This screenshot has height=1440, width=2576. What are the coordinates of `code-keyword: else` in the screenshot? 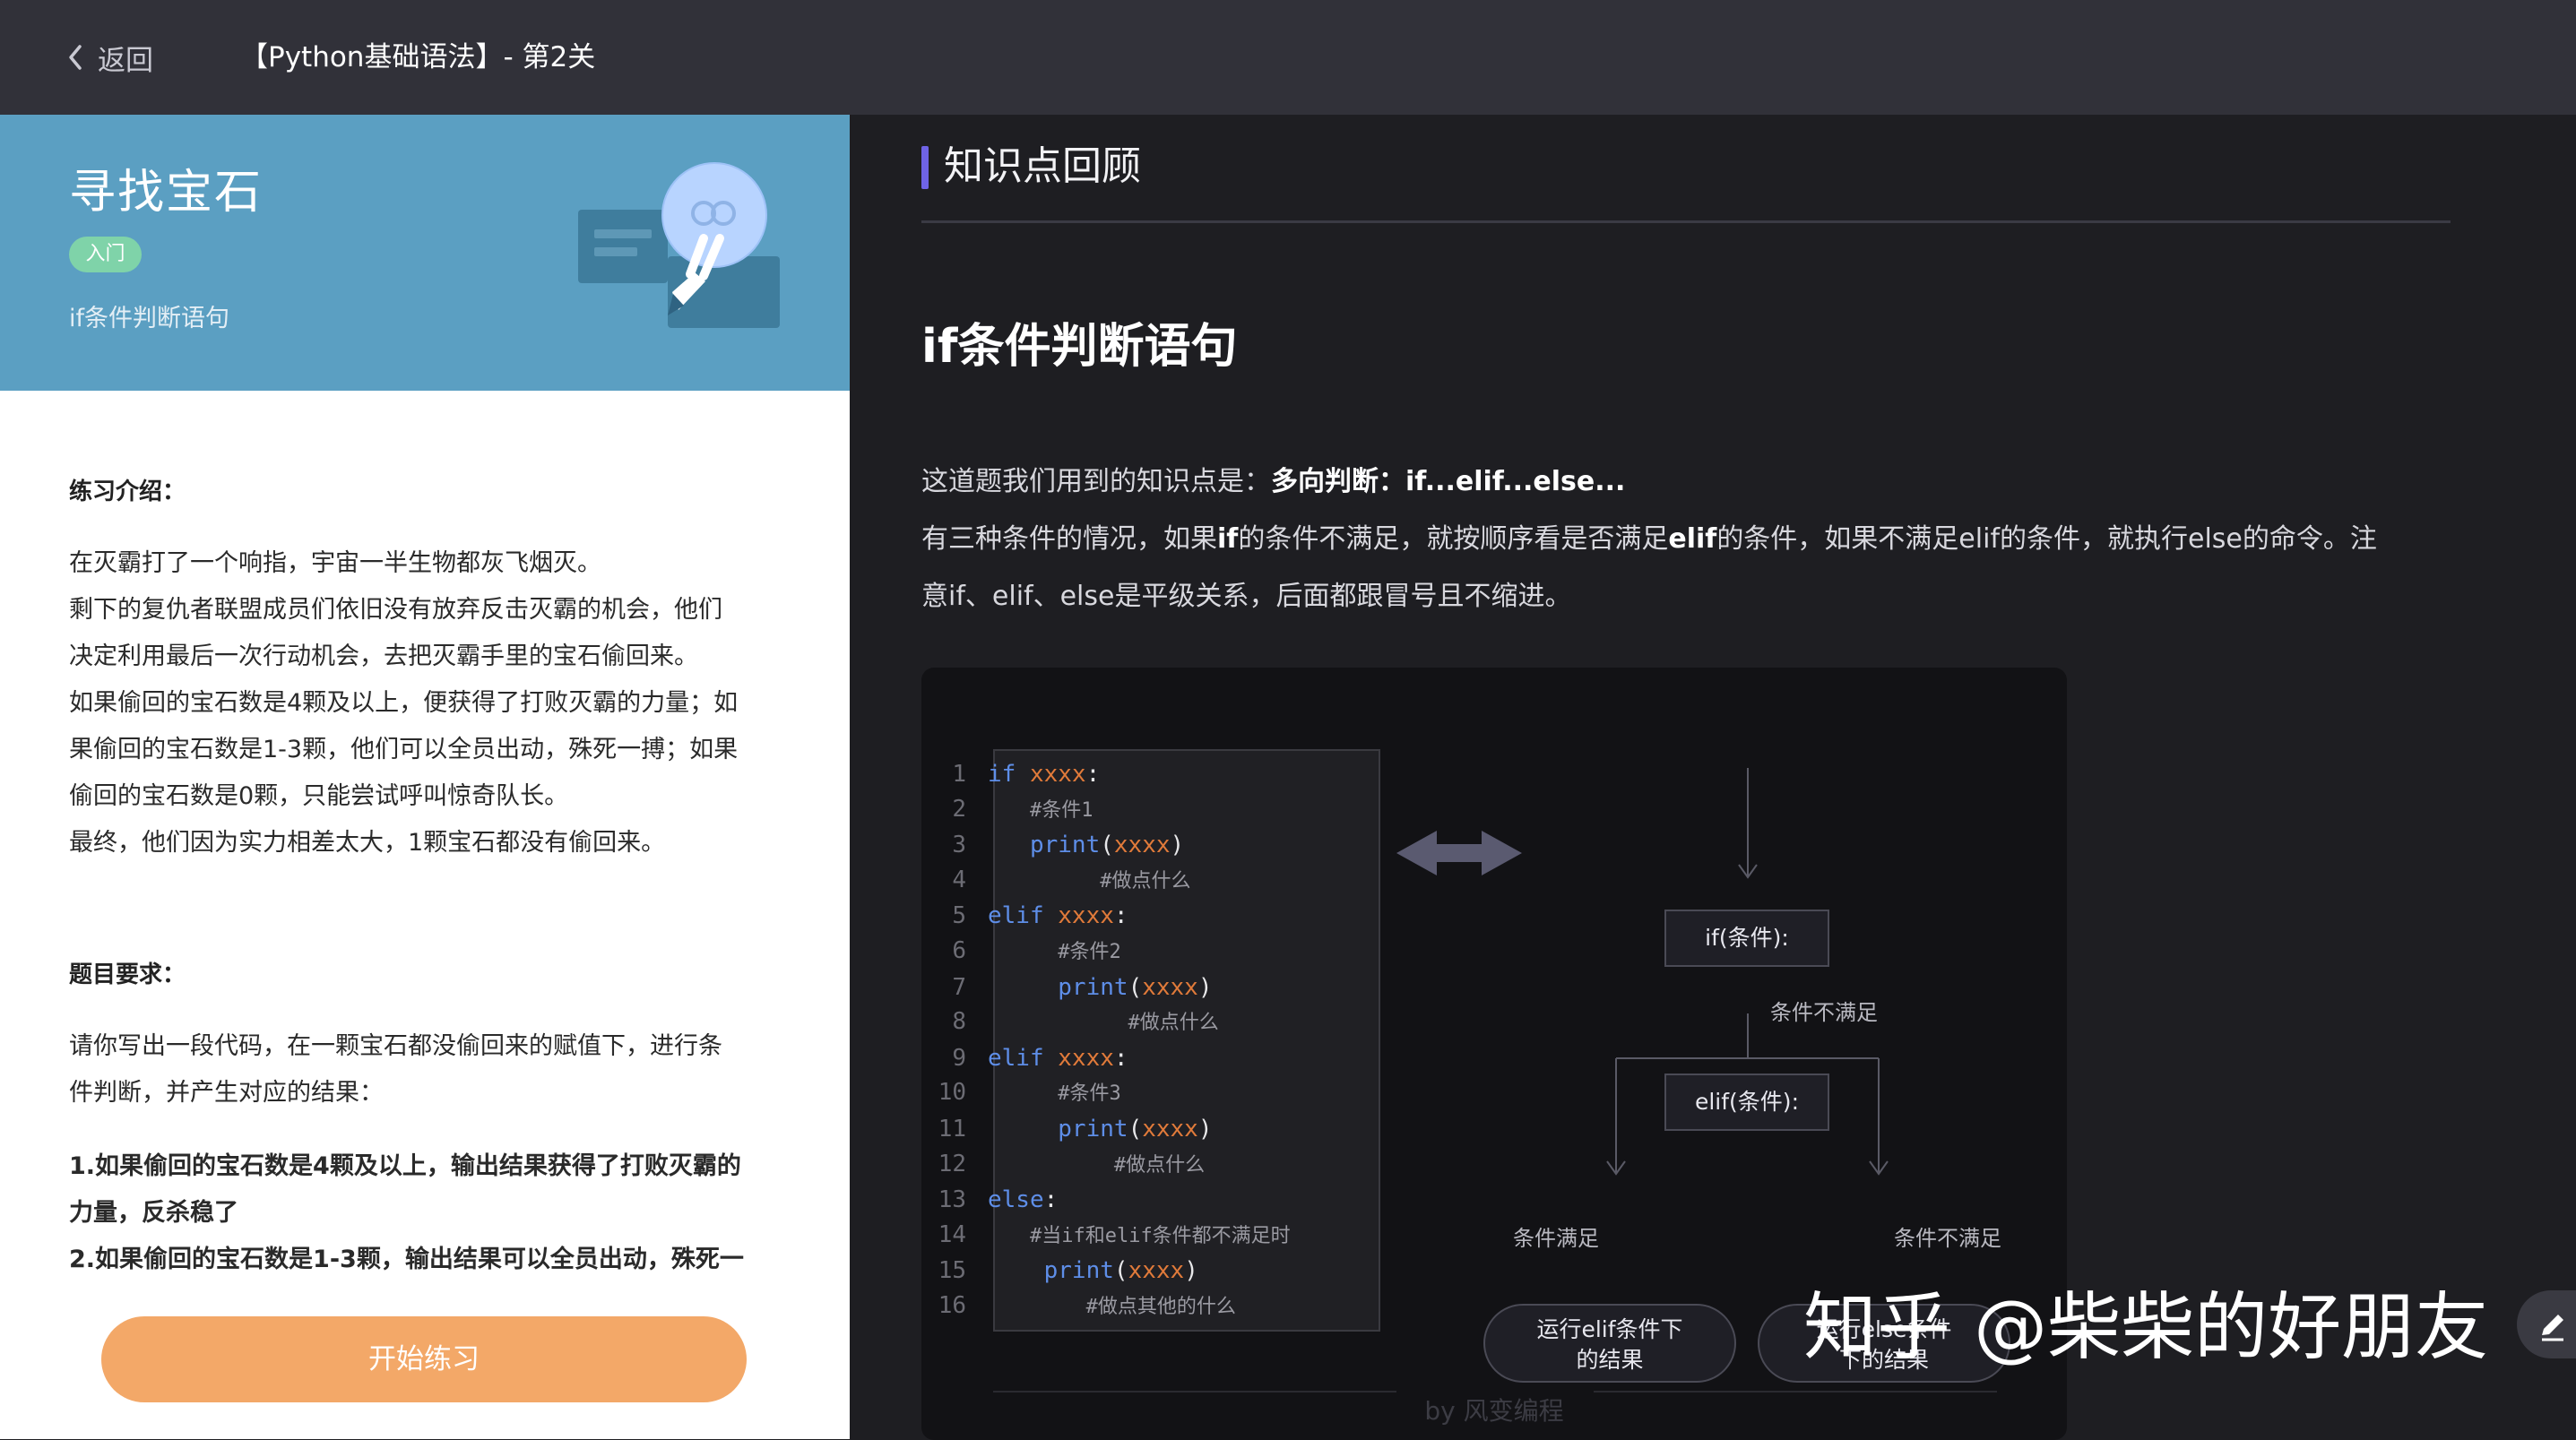 It's located at (1016, 1200).